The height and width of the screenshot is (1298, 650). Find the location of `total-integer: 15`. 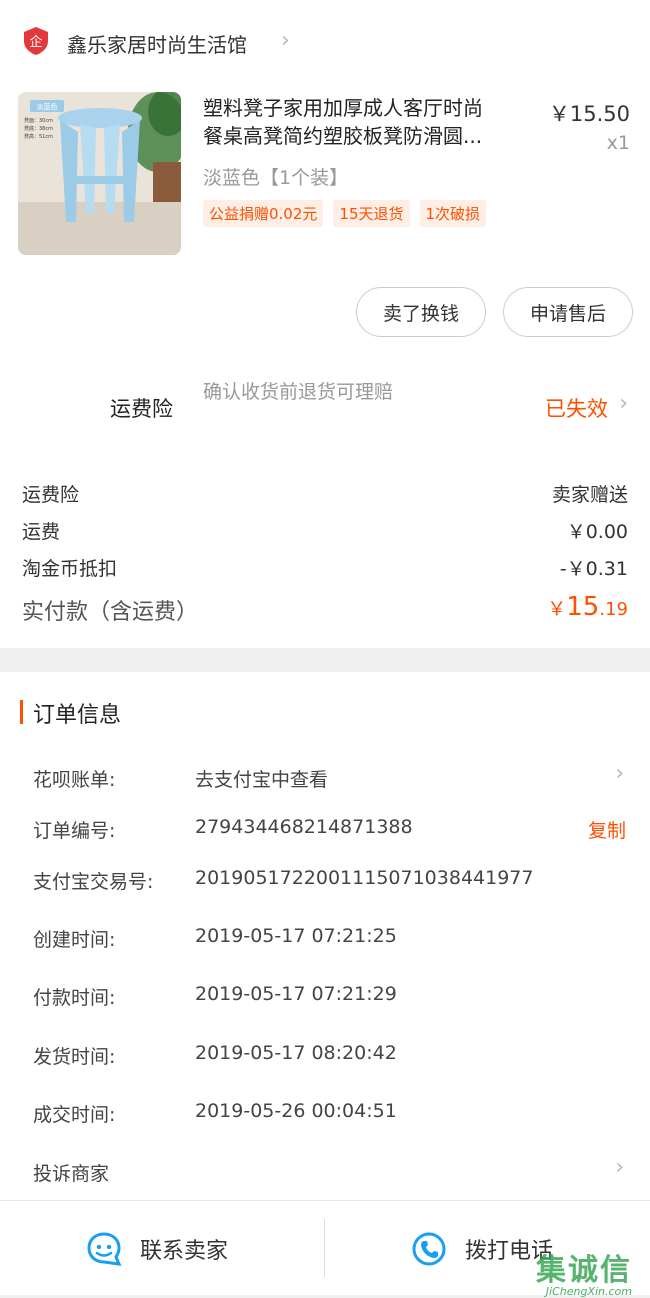

total-integer: 15 is located at coordinates (583, 607).